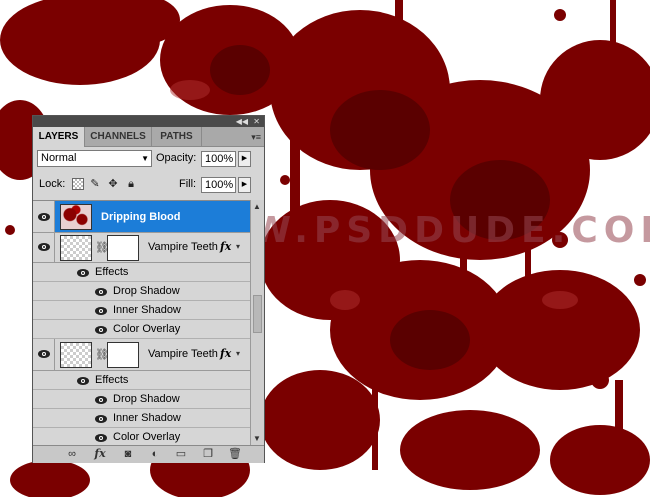 The width and height of the screenshot is (650, 497). What do you see at coordinates (257, 438) in the screenshot?
I see `scroll-down-icon: ▼` at bounding box center [257, 438].